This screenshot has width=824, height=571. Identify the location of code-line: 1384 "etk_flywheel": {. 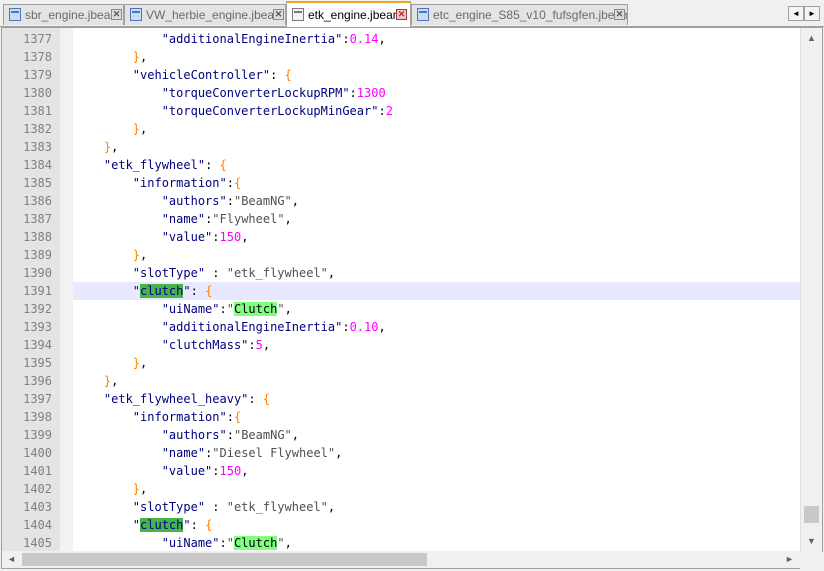
(412, 165).